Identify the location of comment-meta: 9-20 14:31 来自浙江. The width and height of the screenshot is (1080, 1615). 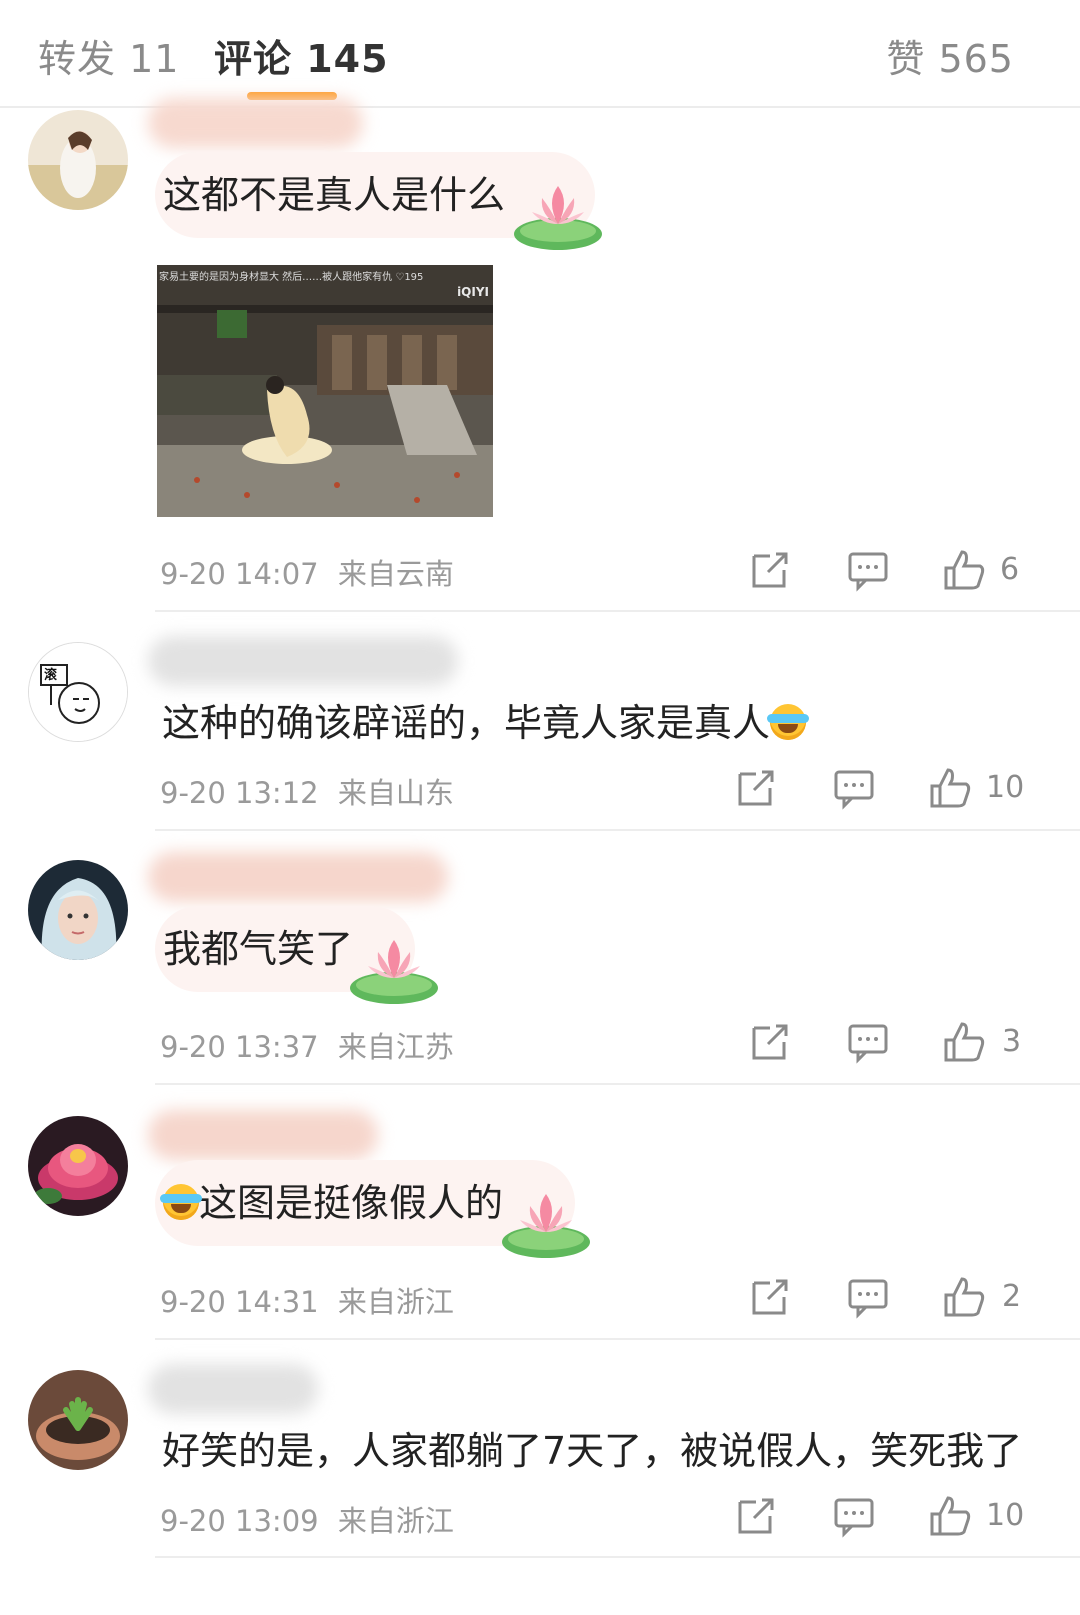
(307, 1300).